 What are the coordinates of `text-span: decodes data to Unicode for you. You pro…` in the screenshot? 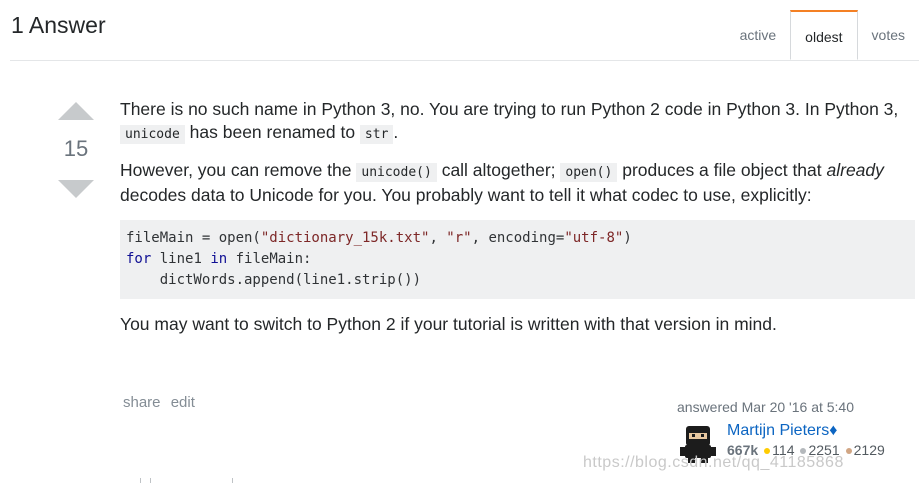 It's located at (466, 195).